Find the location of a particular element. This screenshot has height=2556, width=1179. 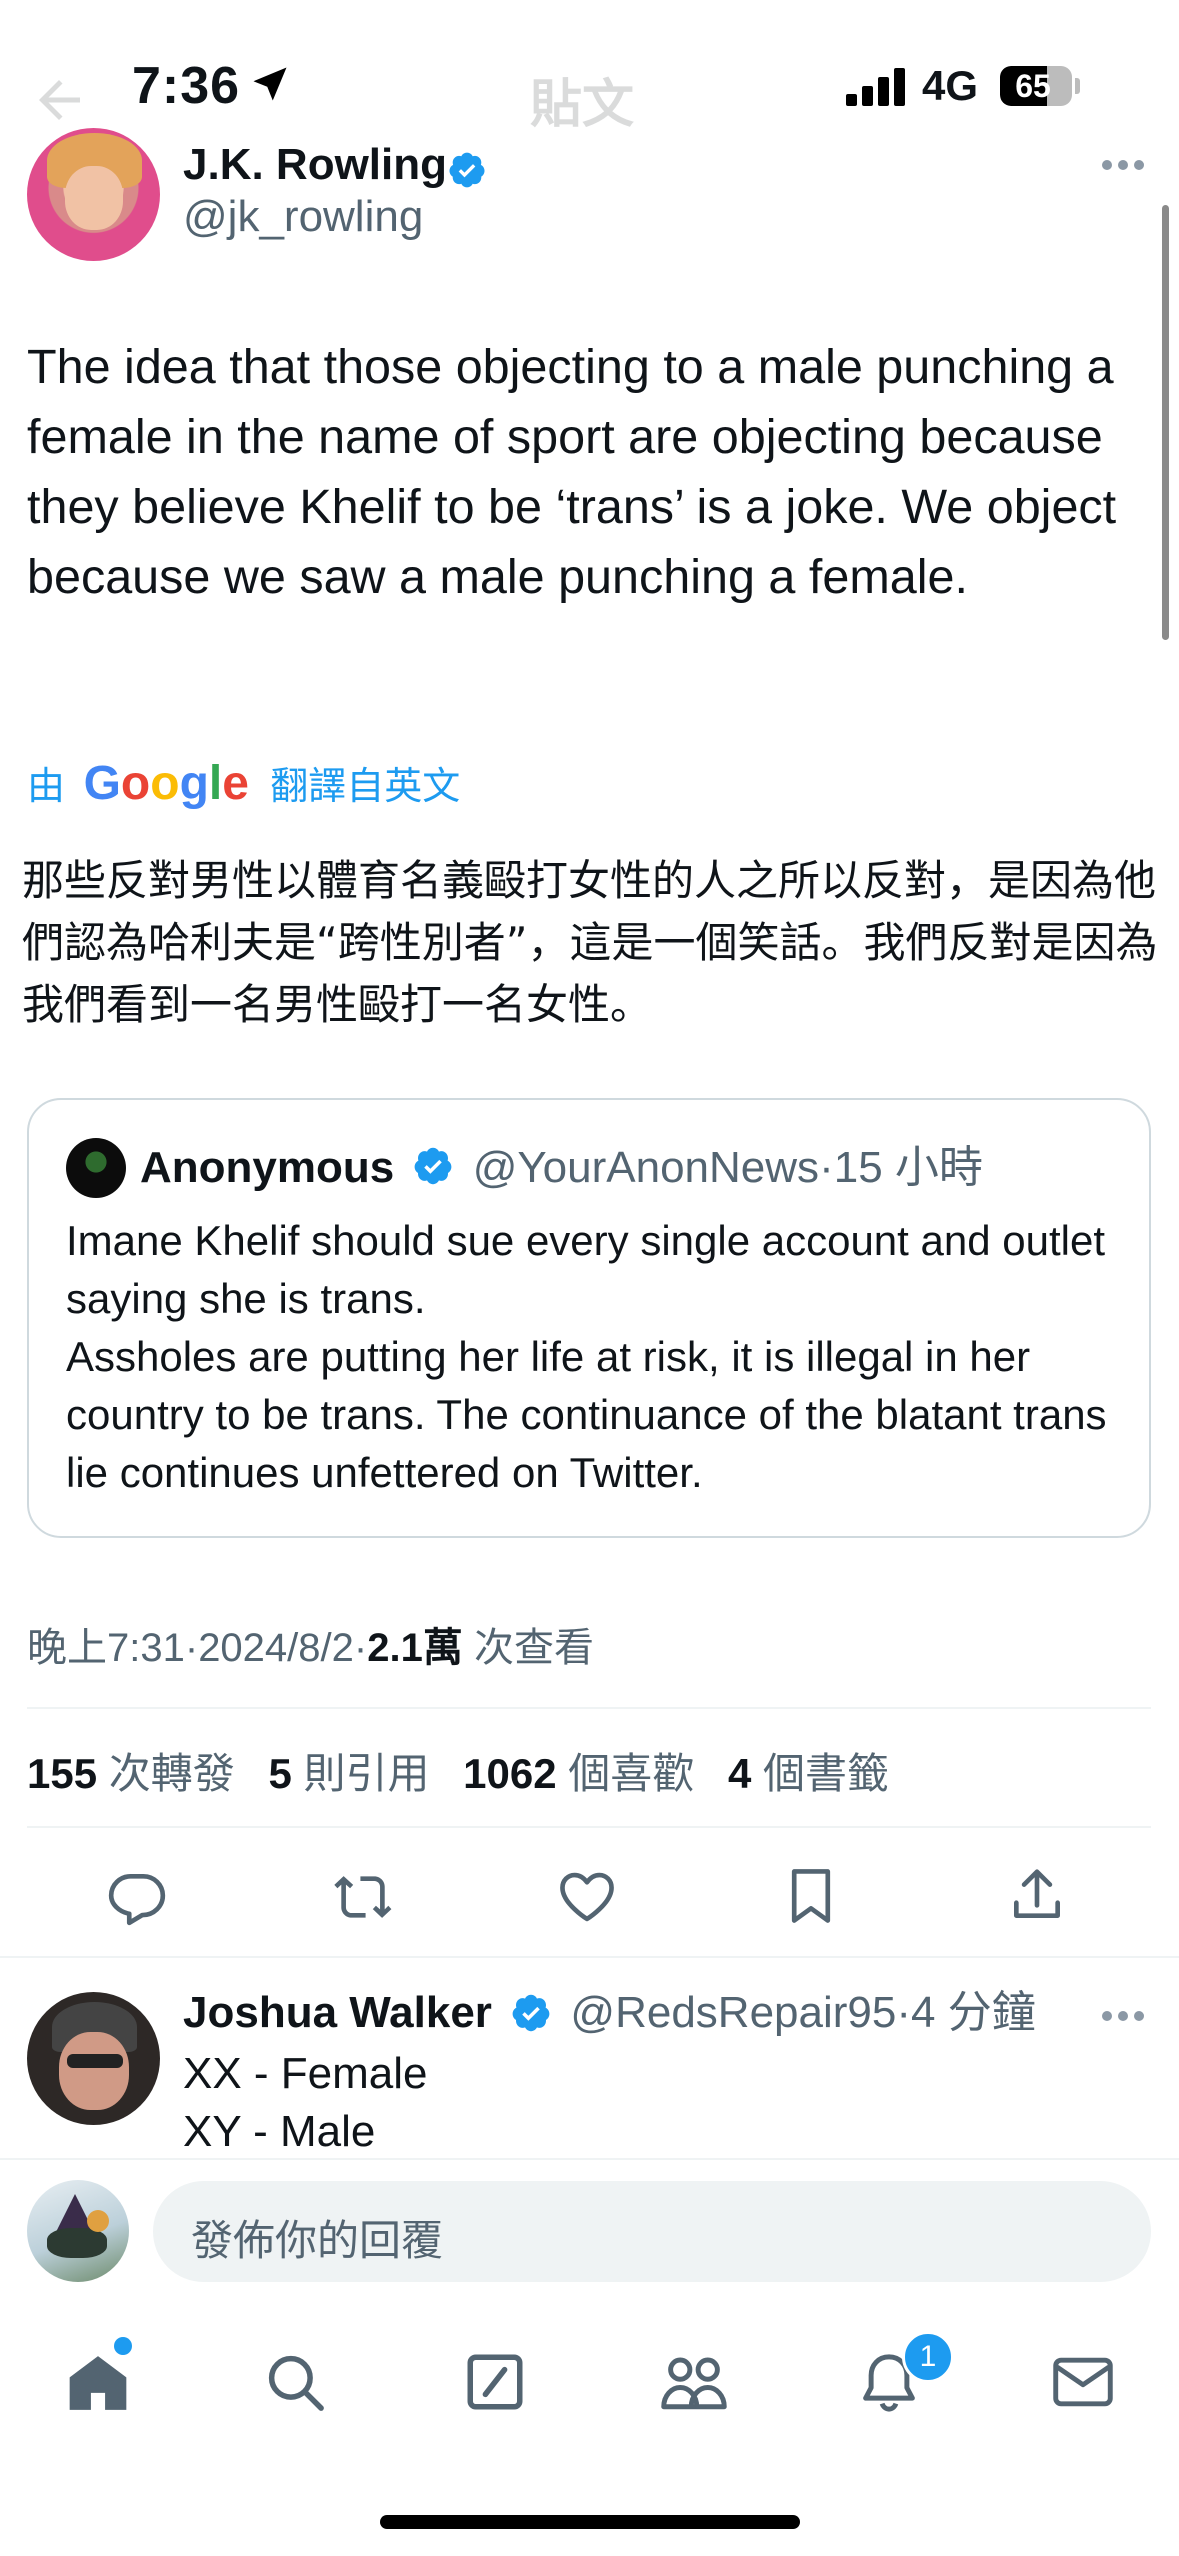

stat-quotes: 5 則引用 is located at coordinates (348, 1773).